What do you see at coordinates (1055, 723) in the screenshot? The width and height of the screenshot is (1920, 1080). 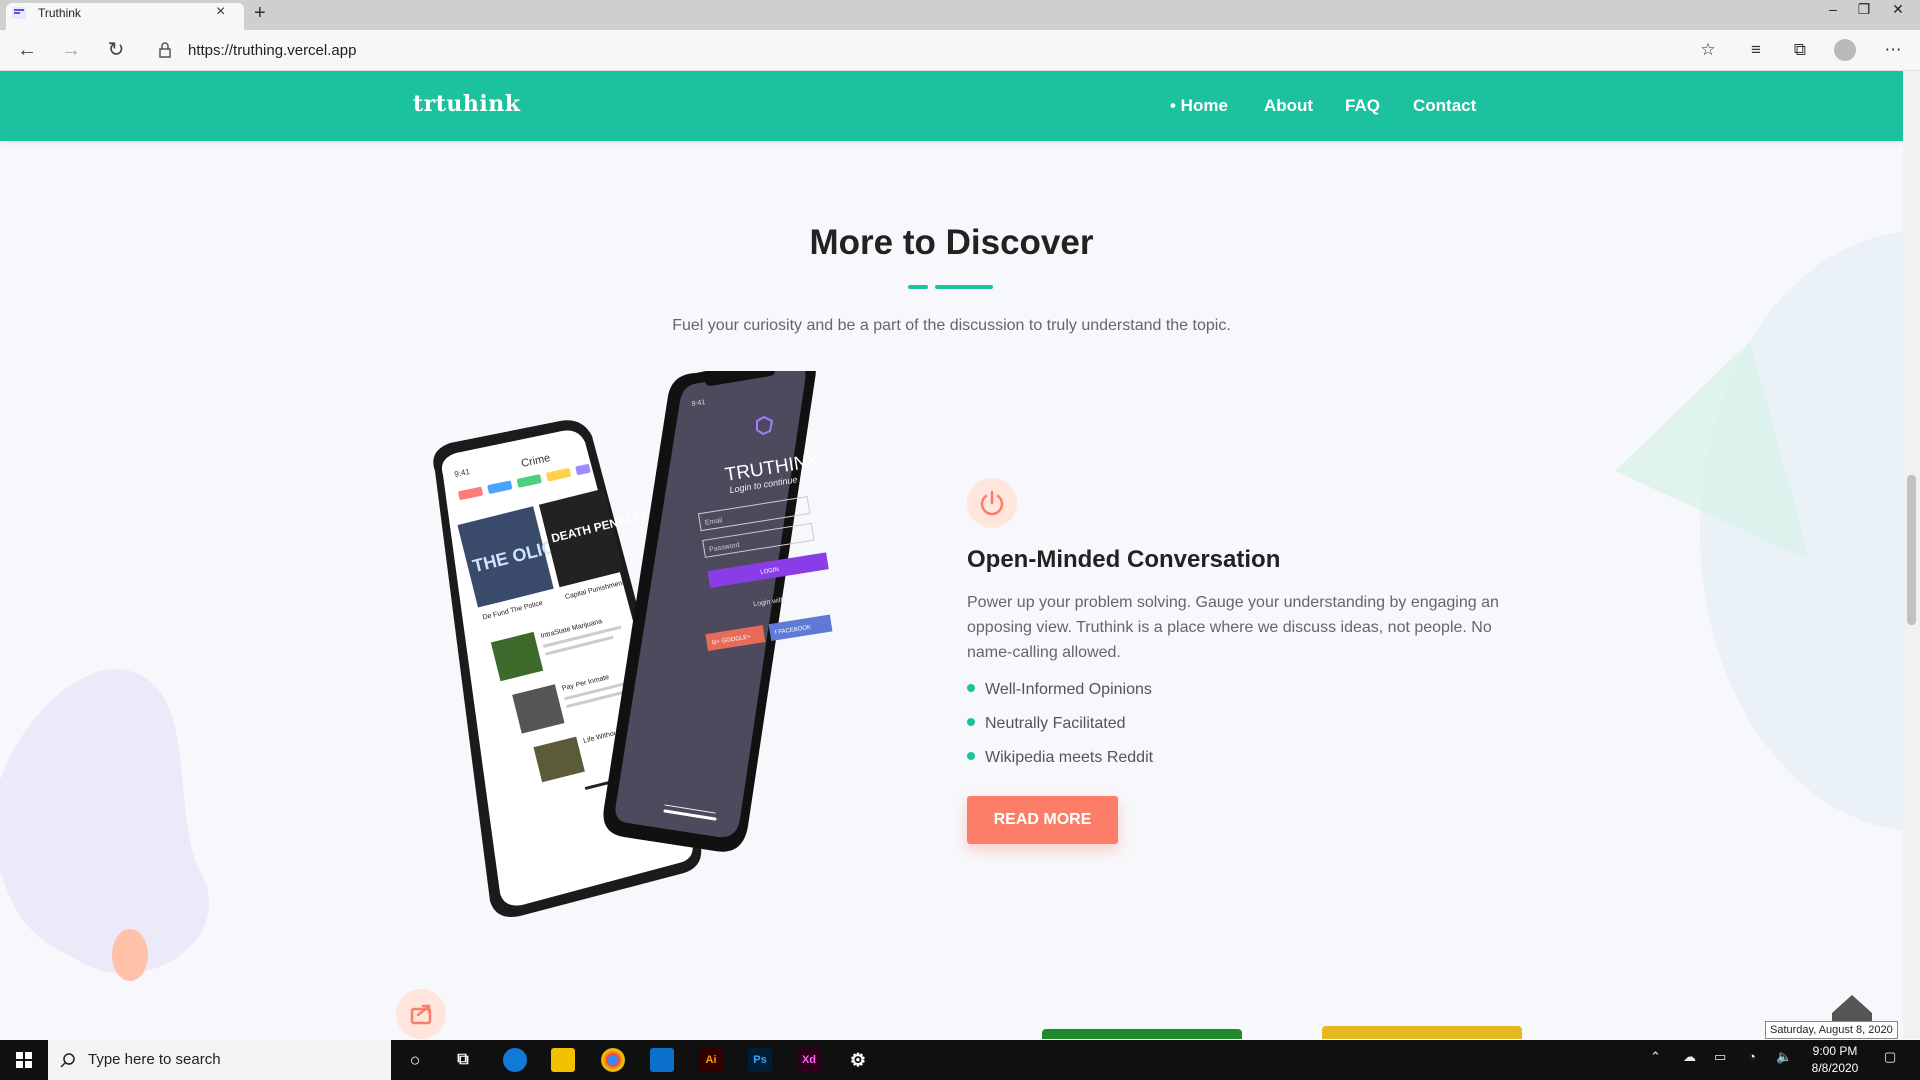 I see `bullet-text: Neutrally Facilitated` at bounding box center [1055, 723].